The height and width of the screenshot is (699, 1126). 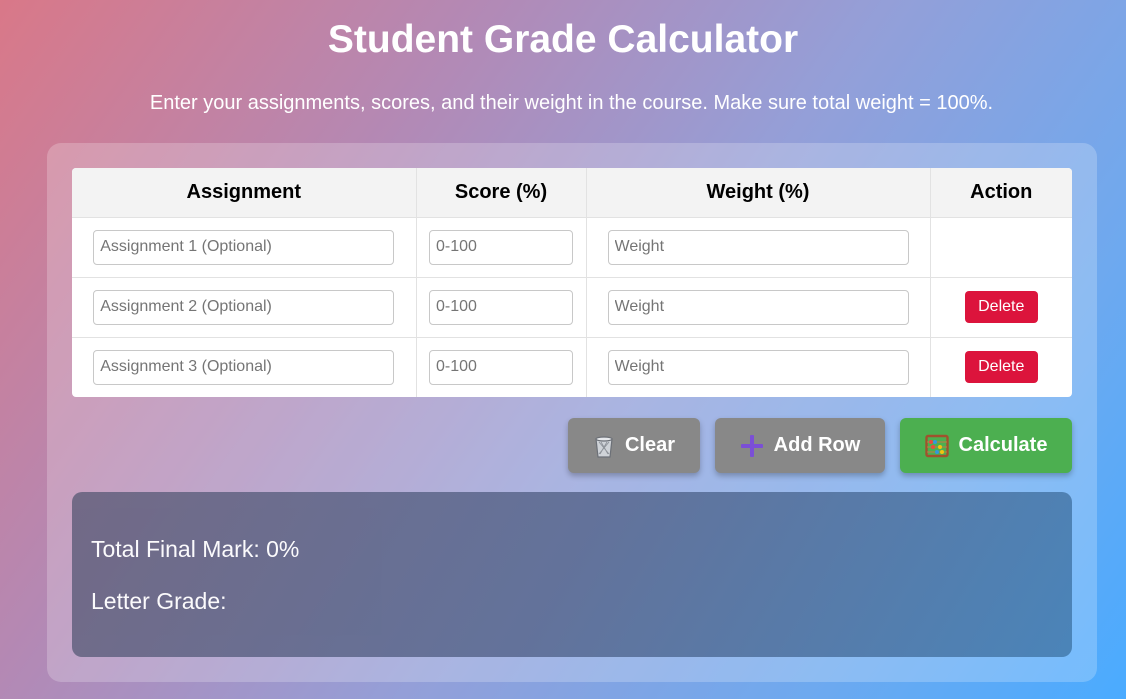 What do you see at coordinates (604, 446) in the screenshot?
I see `wastebasket-icon` at bounding box center [604, 446].